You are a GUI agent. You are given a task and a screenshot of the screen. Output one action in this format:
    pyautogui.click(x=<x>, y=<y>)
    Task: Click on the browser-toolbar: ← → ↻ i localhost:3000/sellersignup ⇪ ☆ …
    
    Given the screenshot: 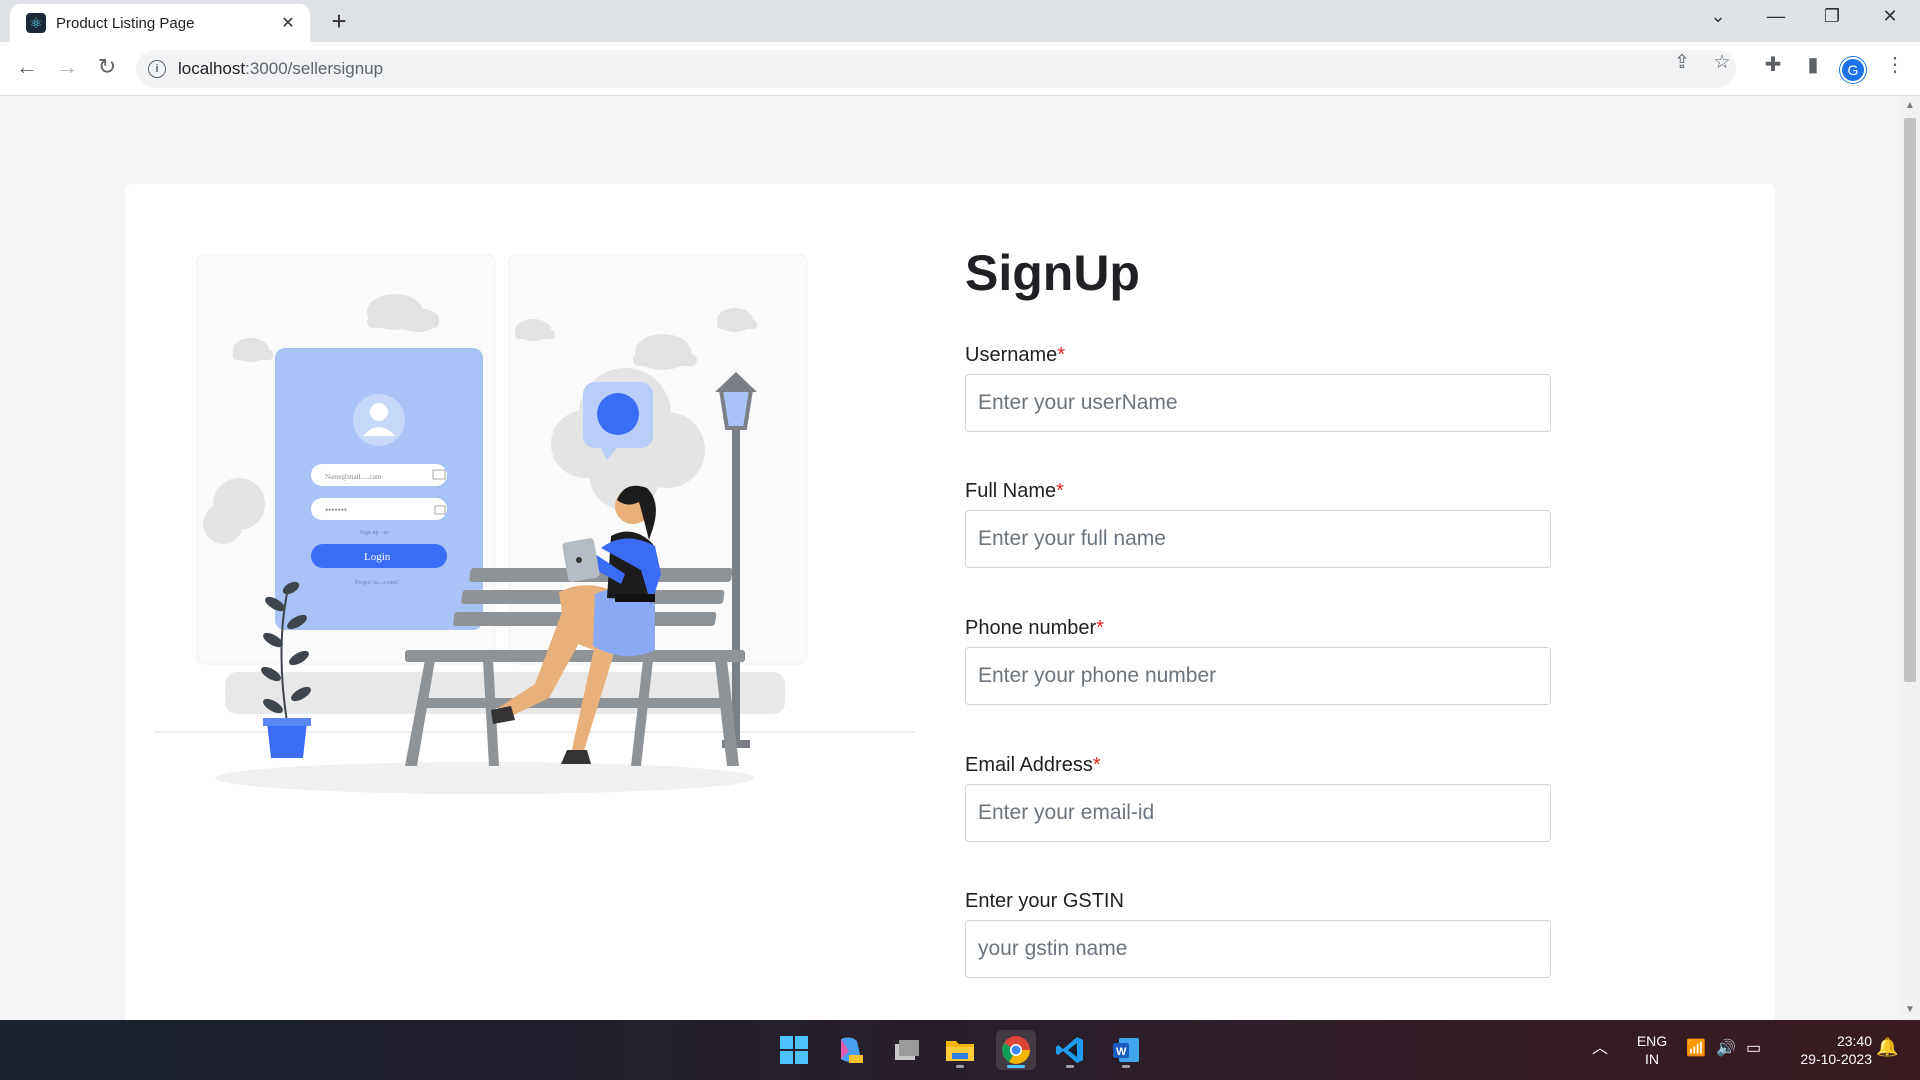 What is the action you would take?
    pyautogui.click(x=960, y=69)
    